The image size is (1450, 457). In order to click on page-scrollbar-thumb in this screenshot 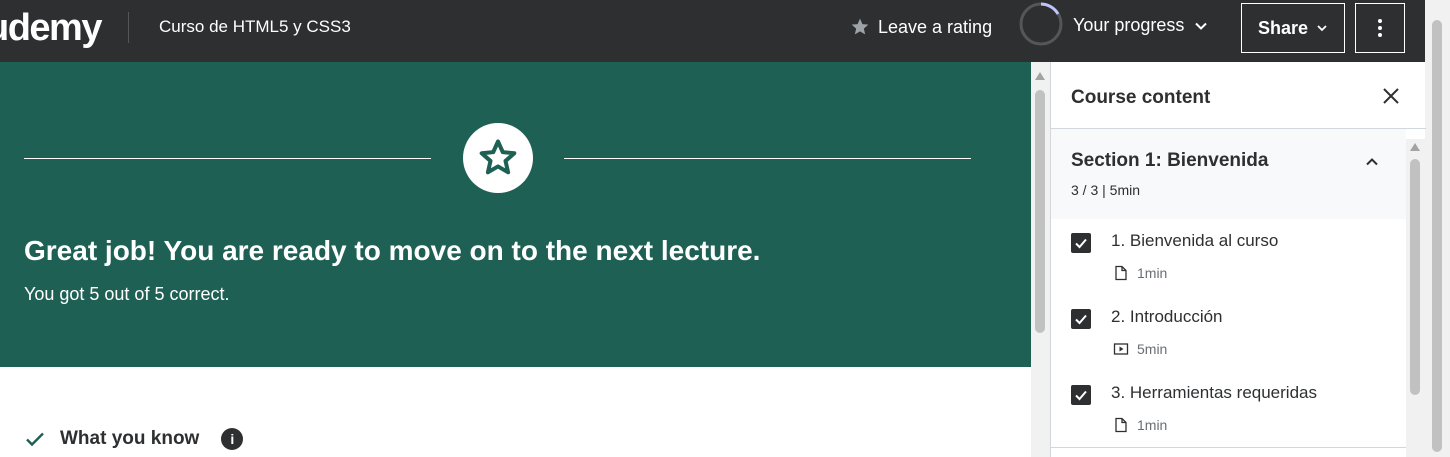, I will do `click(1437, 236)`.